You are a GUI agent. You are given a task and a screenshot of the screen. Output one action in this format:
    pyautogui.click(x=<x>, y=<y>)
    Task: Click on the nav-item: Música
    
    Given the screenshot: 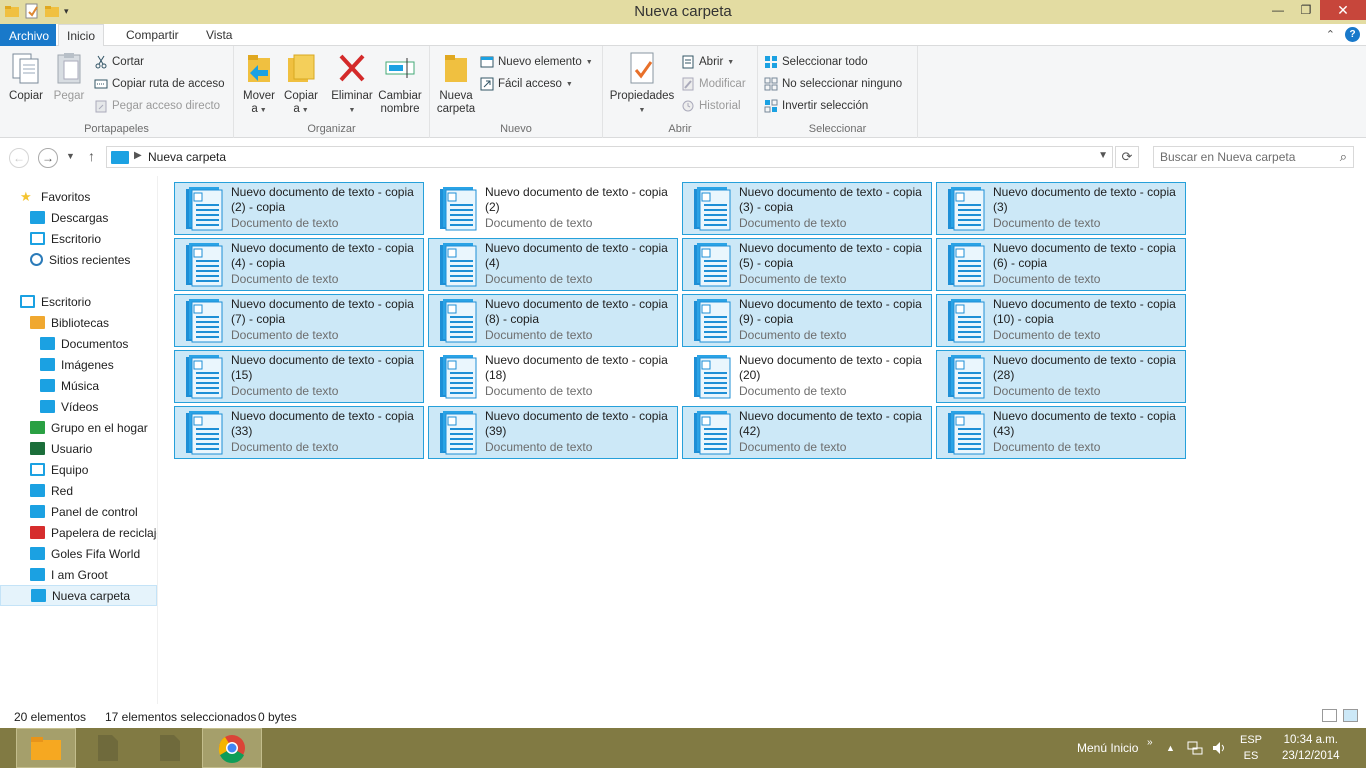 What is the action you would take?
    pyautogui.click(x=78, y=385)
    